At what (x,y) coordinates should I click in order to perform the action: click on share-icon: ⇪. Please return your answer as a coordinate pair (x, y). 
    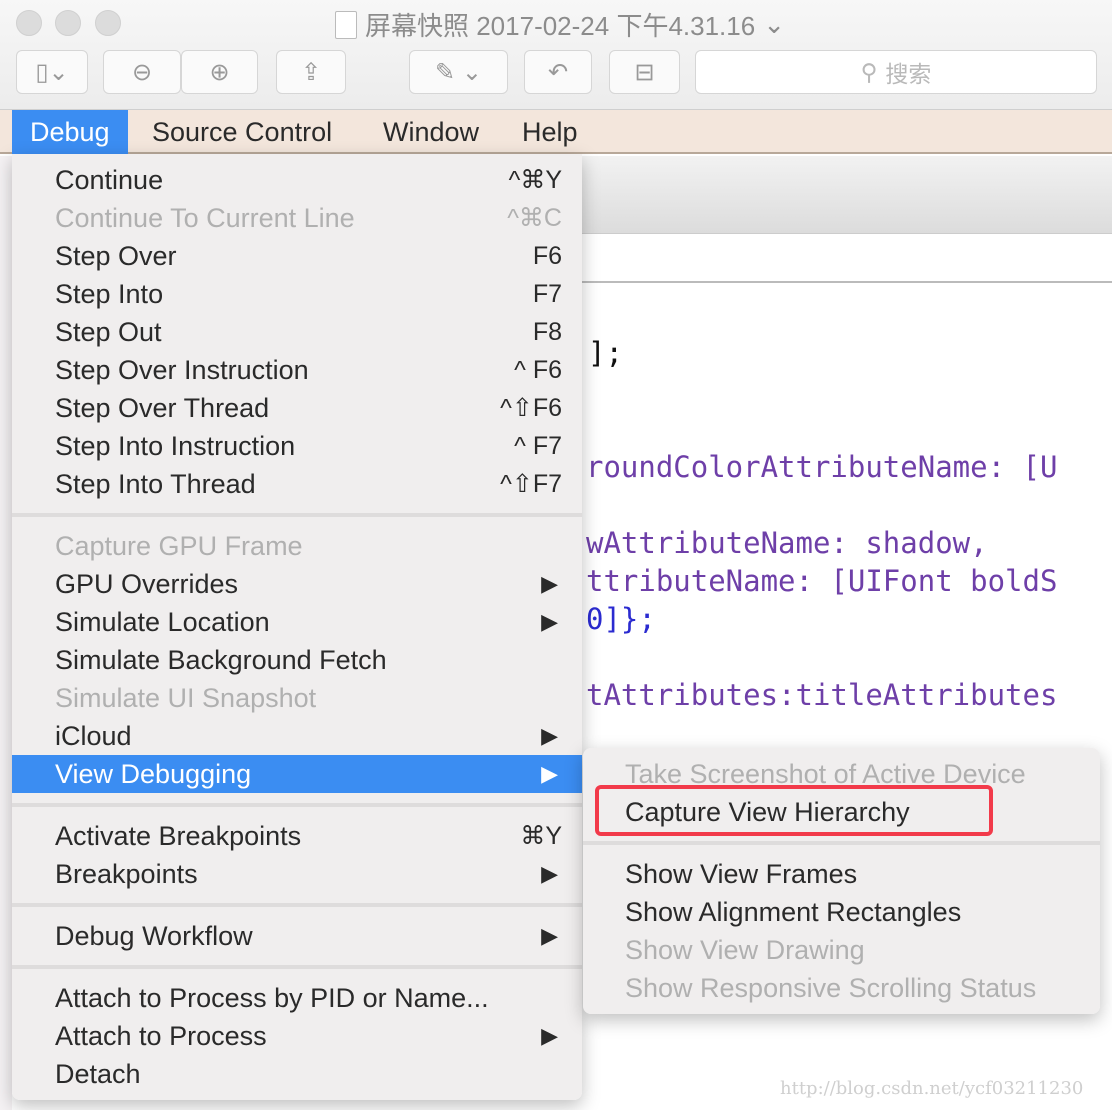
    Looking at the image, I should click on (311, 72).